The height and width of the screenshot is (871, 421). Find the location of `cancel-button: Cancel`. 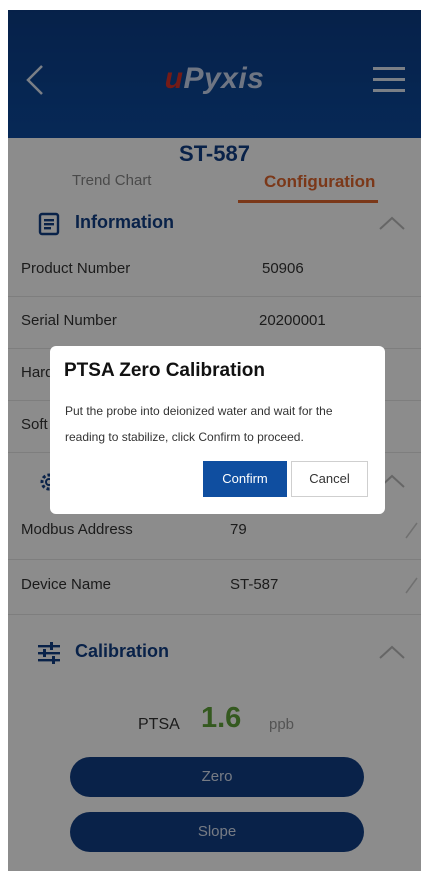

cancel-button: Cancel is located at coordinates (329, 479).